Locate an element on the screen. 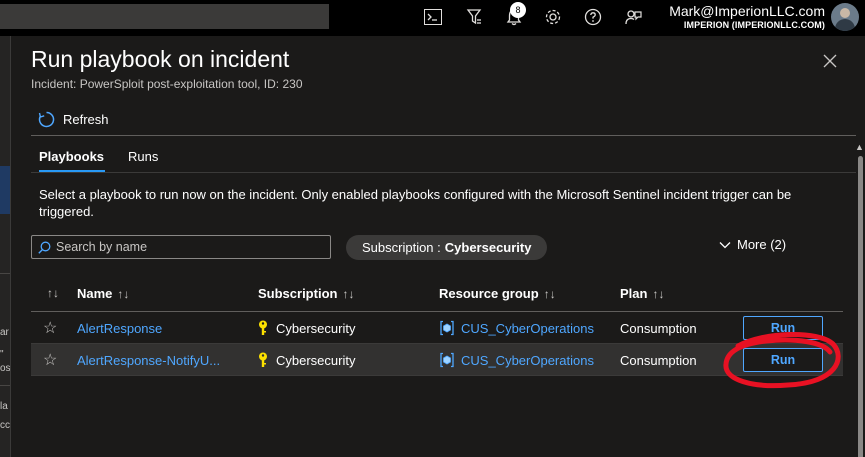 This screenshot has height=457, width=865. subscription-filter-label: Subscription : is located at coordinates (401, 247).